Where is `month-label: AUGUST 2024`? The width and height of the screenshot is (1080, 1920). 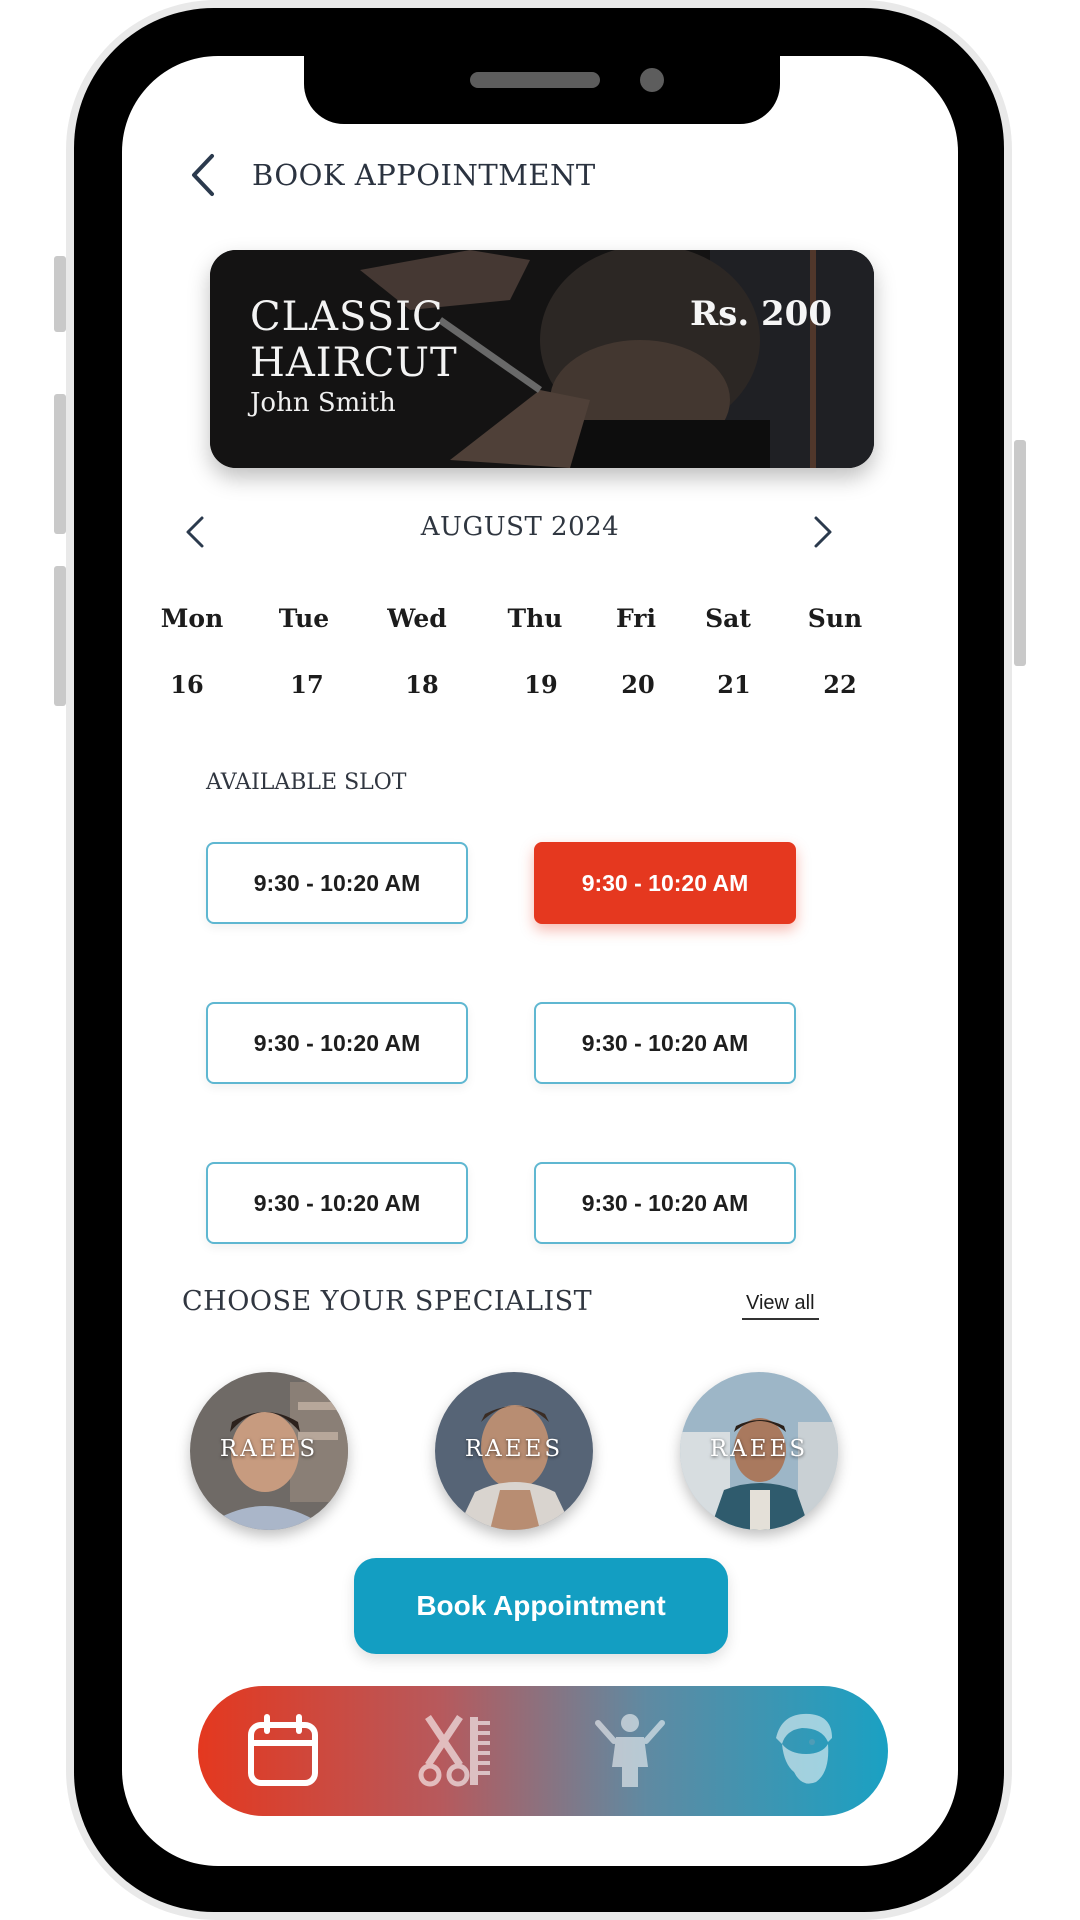
month-label: AUGUST 2024 is located at coordinates (520, 527).